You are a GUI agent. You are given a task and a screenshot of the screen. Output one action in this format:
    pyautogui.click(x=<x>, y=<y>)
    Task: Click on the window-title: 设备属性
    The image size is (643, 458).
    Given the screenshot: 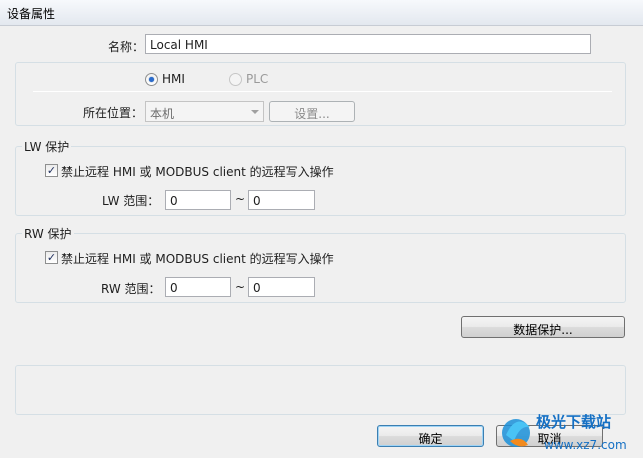 What is the action you would take?
    pyautogui.click(x=31, y=14)
    